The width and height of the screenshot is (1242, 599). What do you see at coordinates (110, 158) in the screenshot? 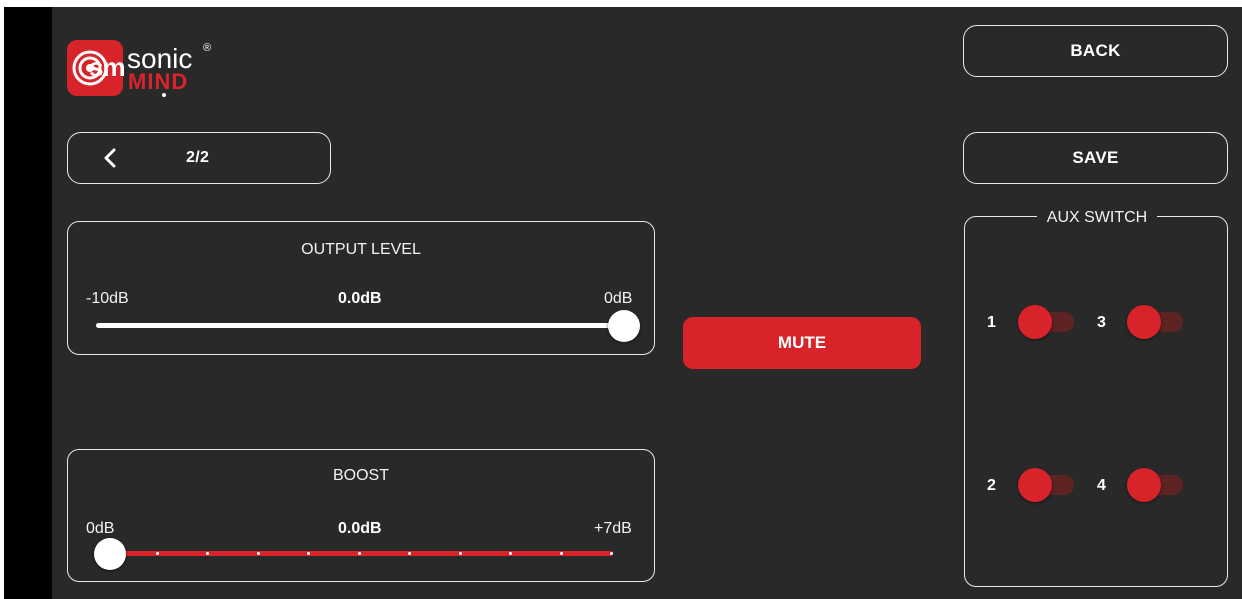
I see `chevron-left-icon` at bounding box center [110, 158].